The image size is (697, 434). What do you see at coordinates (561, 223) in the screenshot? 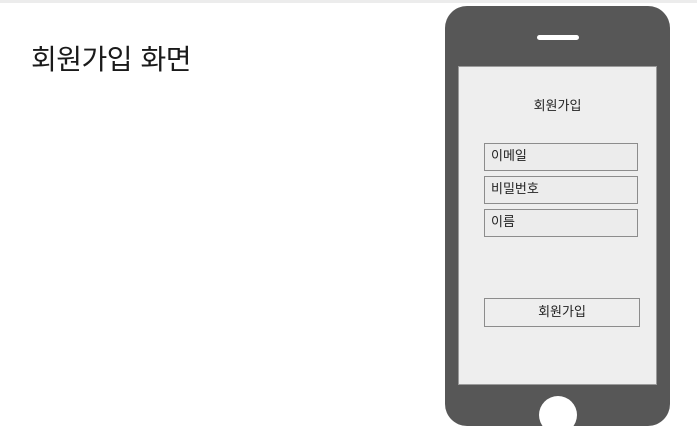
I see `name-field: 이름` at bounding box center [561, 223].